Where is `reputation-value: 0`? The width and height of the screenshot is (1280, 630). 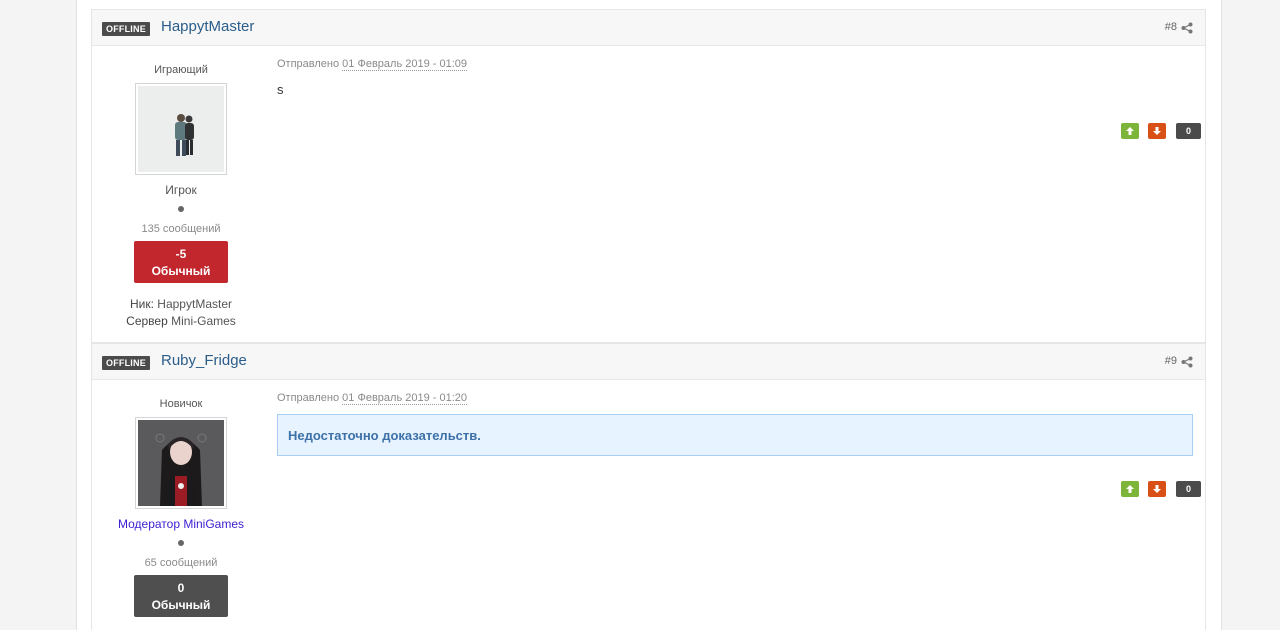 reputation-value: 0 is located at coordinates (181, 588).